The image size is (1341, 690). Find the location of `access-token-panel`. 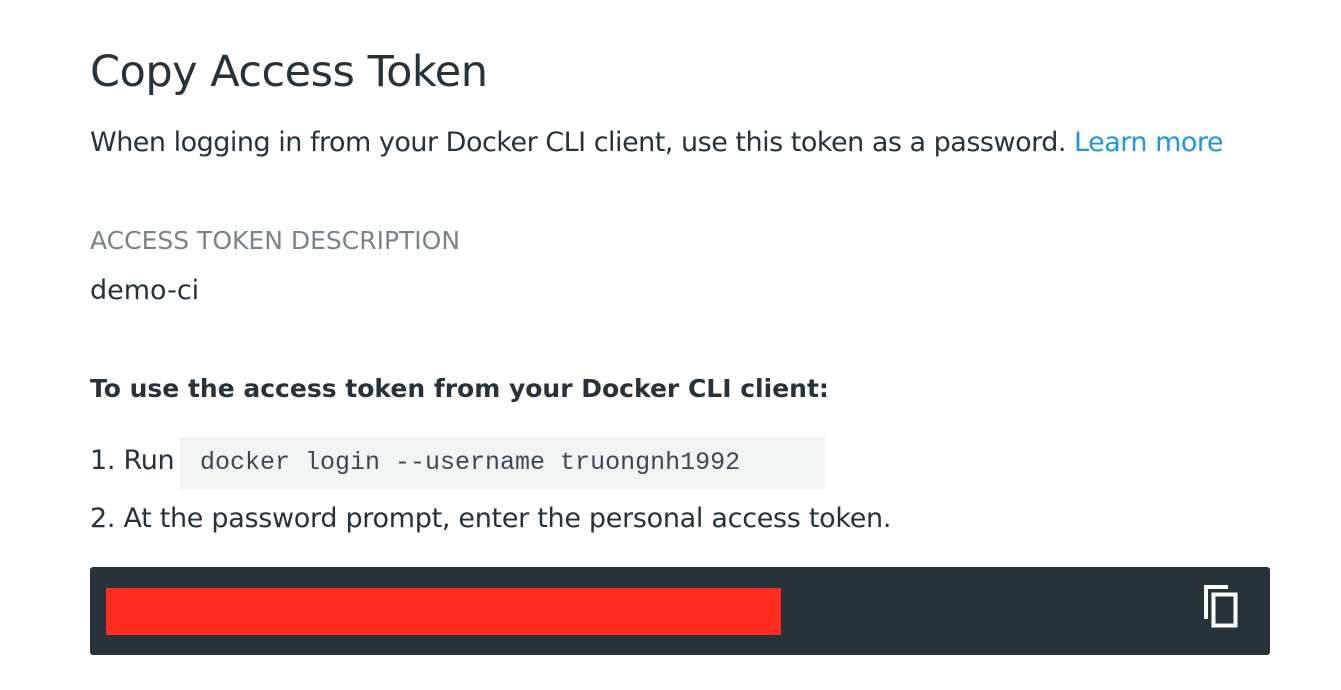

access-token-panel is located at coordinates (680, 611).